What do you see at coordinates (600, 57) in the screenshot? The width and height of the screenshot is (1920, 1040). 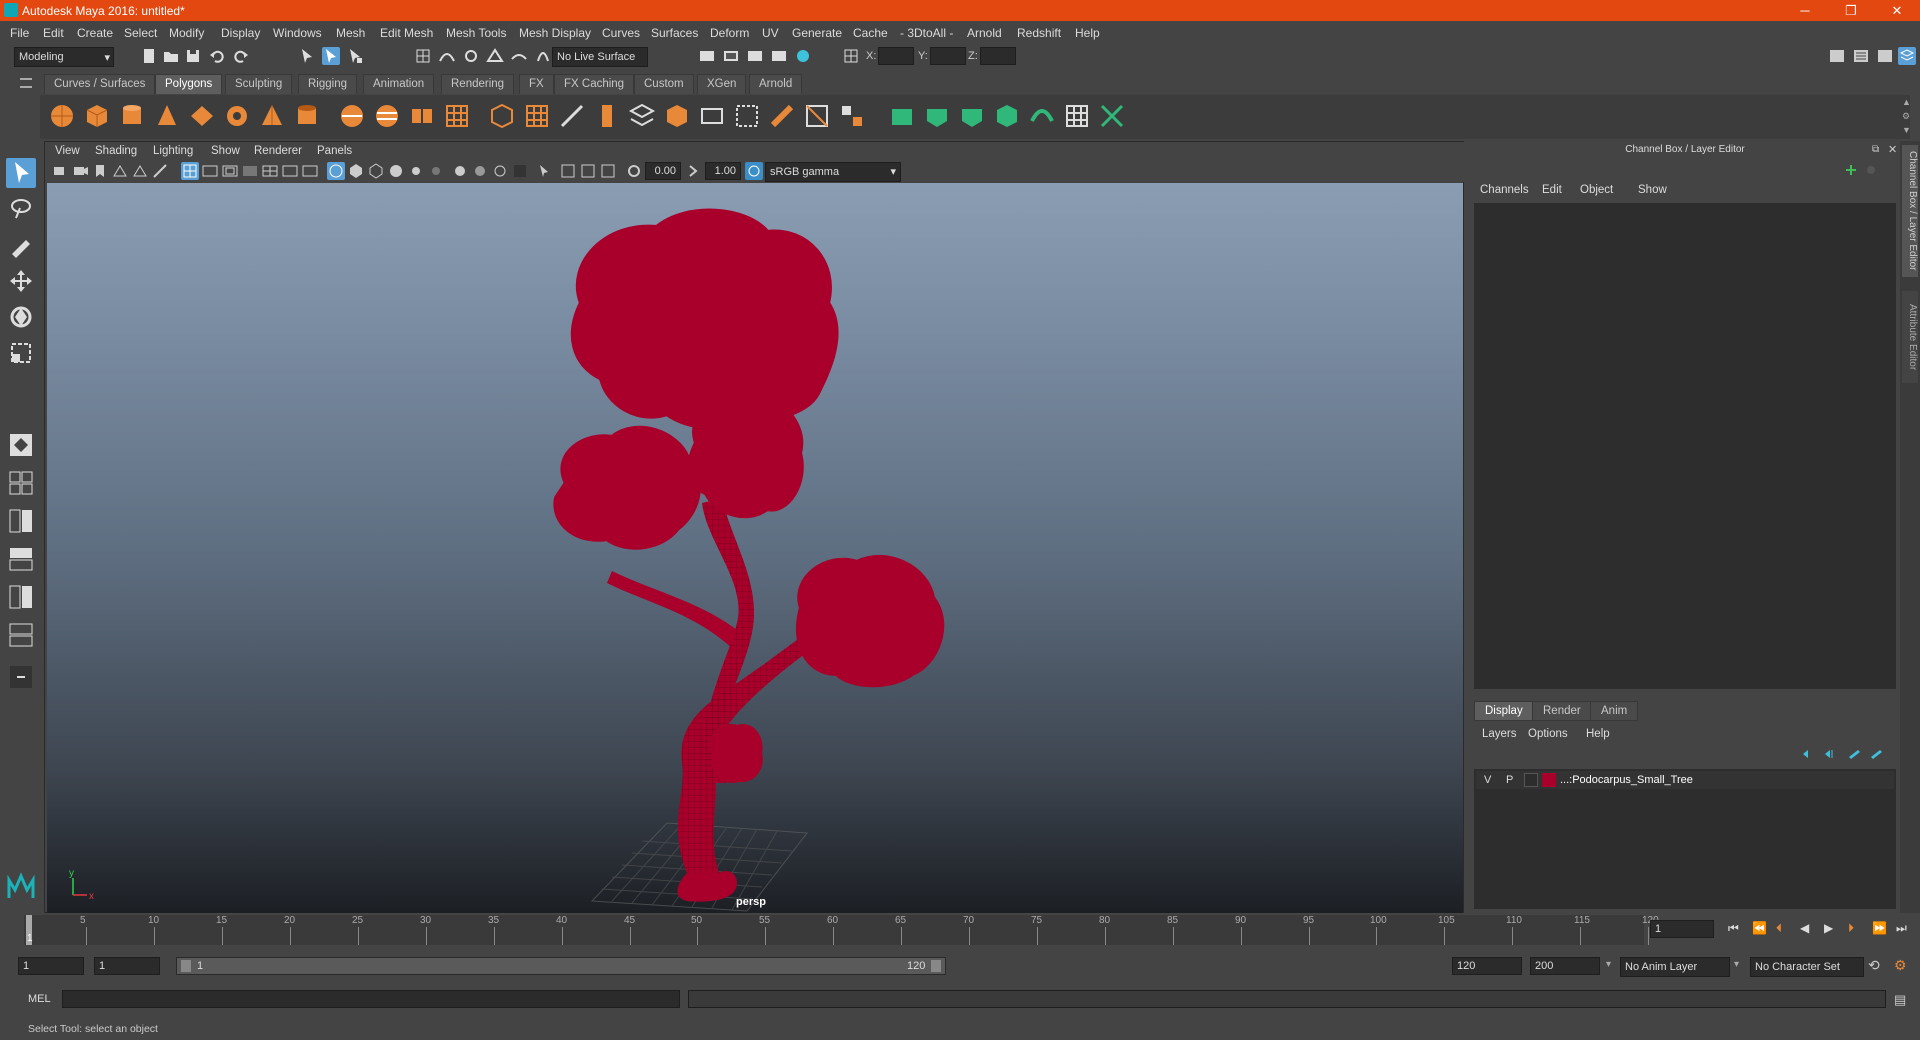 I see `live-surface-field: No Live Surface` at bounding box center [600, 57].